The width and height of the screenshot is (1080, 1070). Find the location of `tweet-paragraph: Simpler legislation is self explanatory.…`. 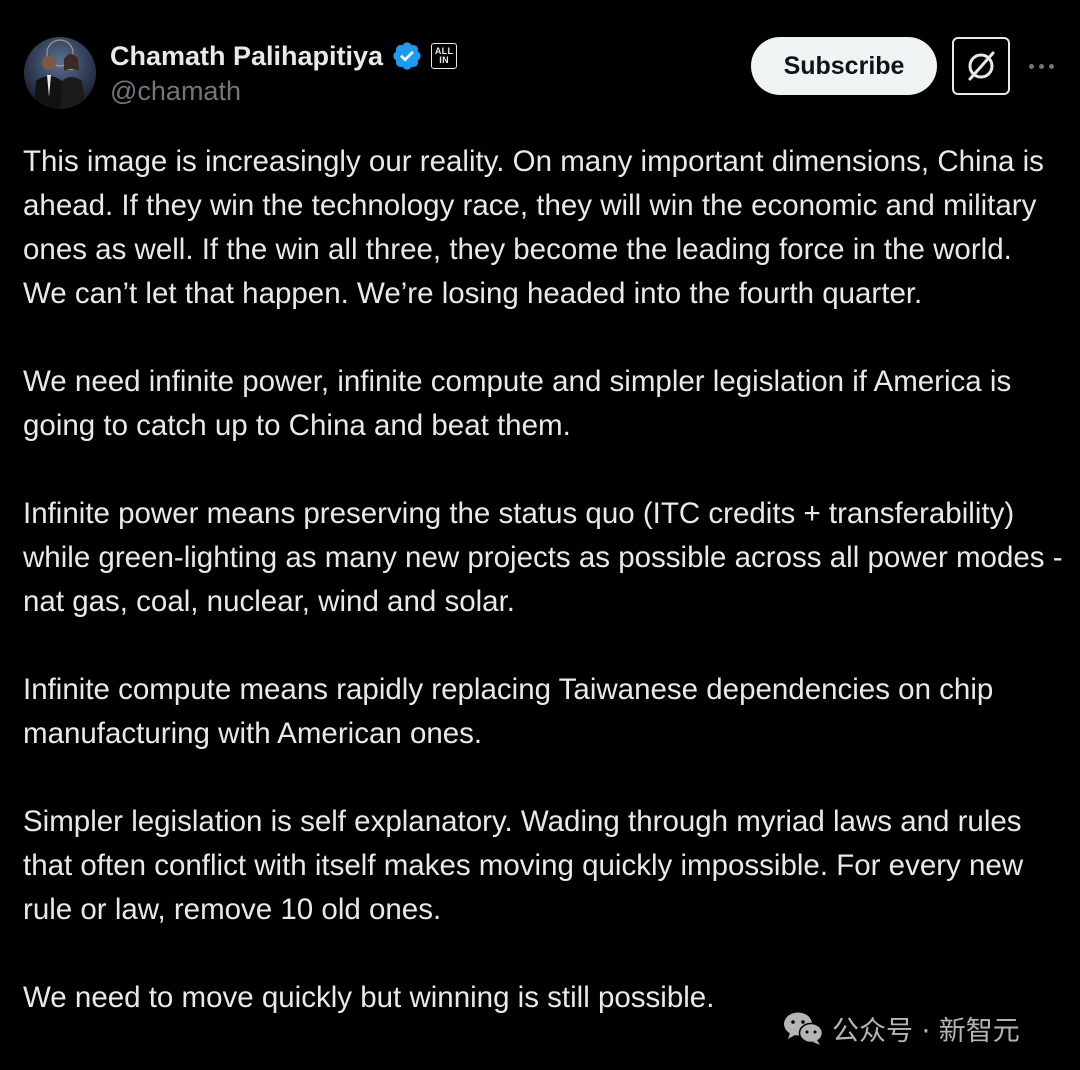

tweet-paragraph: Simpler legislation is self explanatory.… is located at coordinates (523, 865).